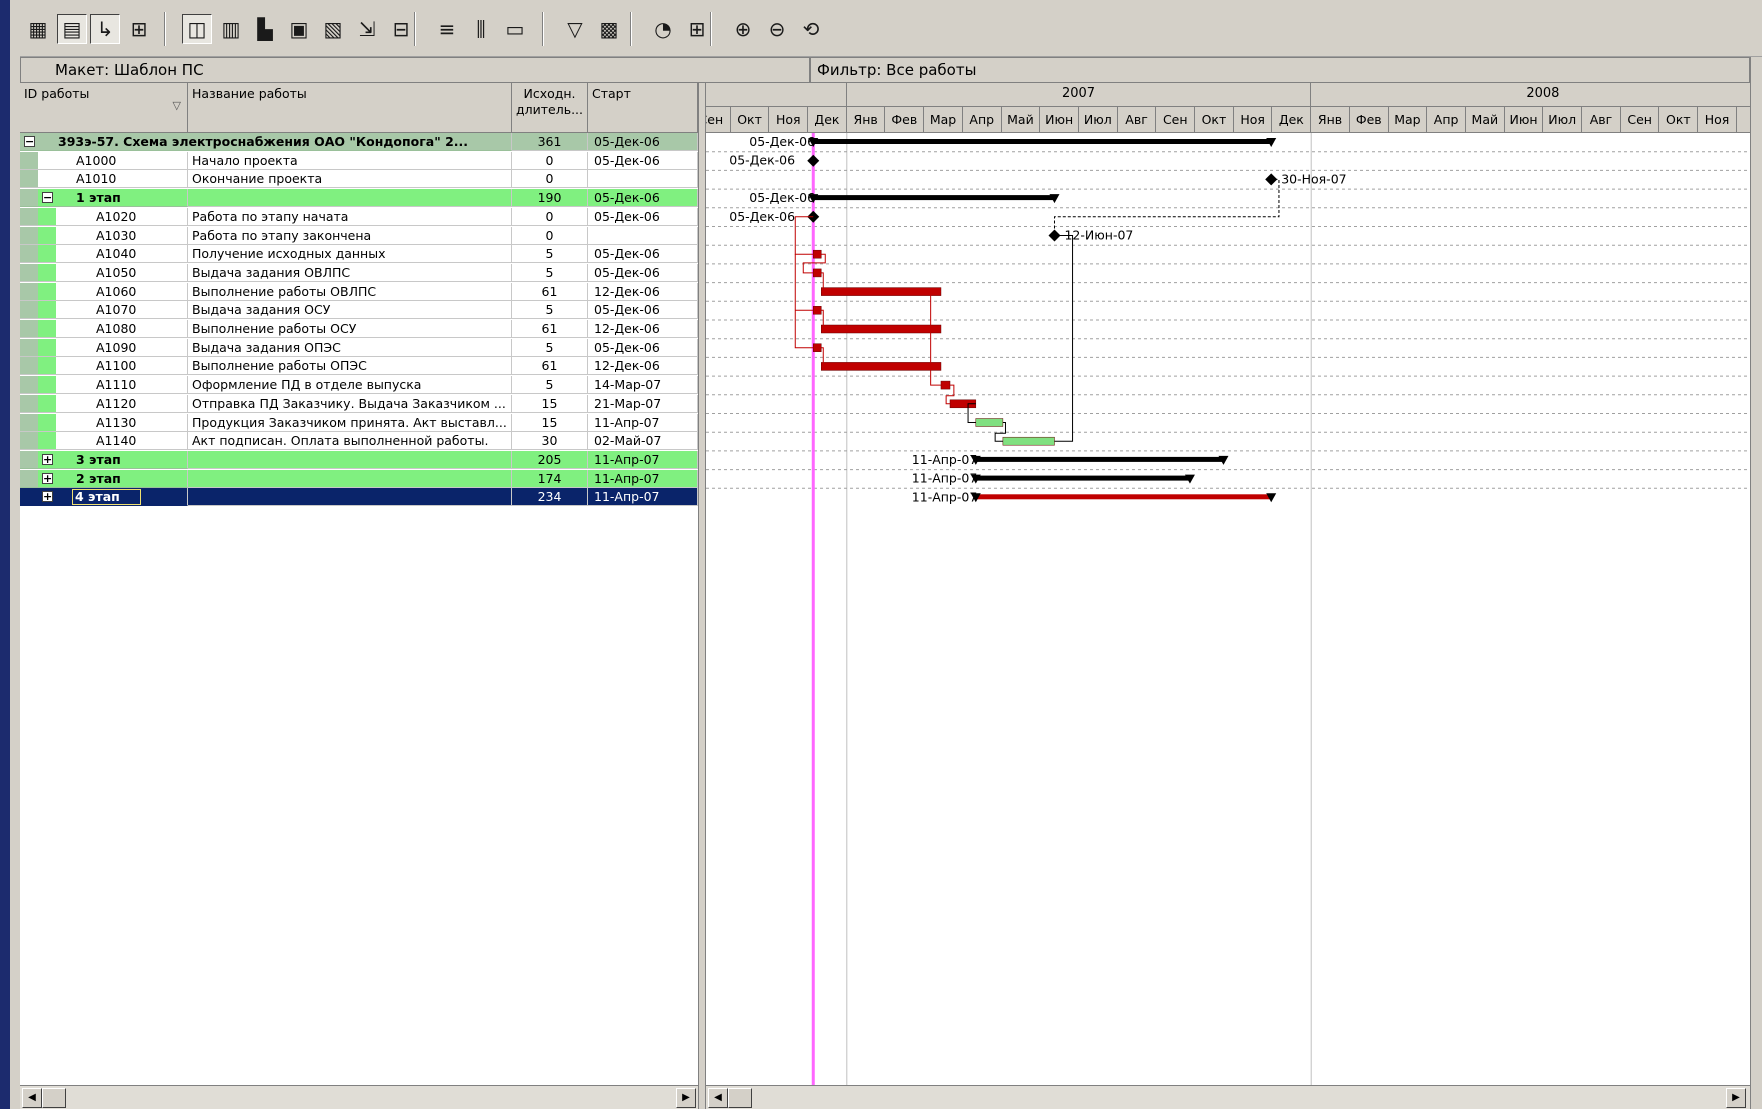 This screenshot has width=1762, height=1109. What do you see at coordinates (550, 142) in the screenshot?
I see `cell-duration: 361` at bounding box center [550, 142].